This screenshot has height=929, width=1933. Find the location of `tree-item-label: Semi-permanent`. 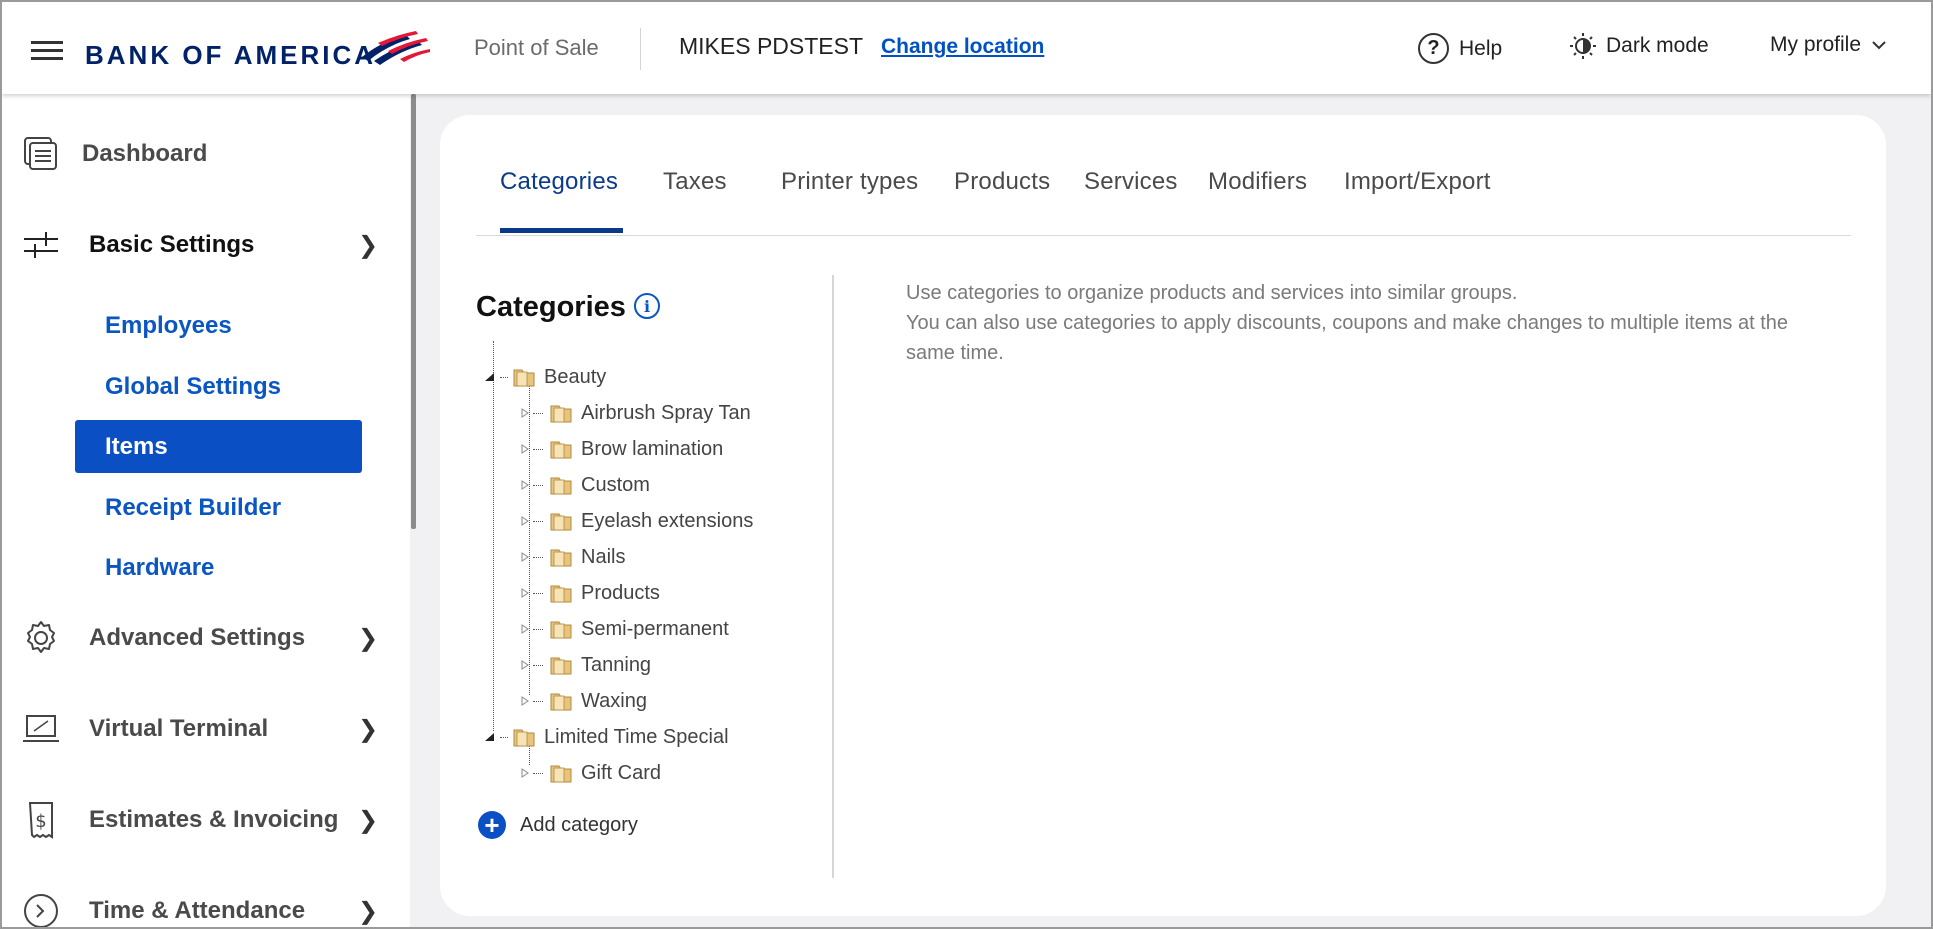

tree-item-label: Semi-permanent is located at coordinates (655, 628).